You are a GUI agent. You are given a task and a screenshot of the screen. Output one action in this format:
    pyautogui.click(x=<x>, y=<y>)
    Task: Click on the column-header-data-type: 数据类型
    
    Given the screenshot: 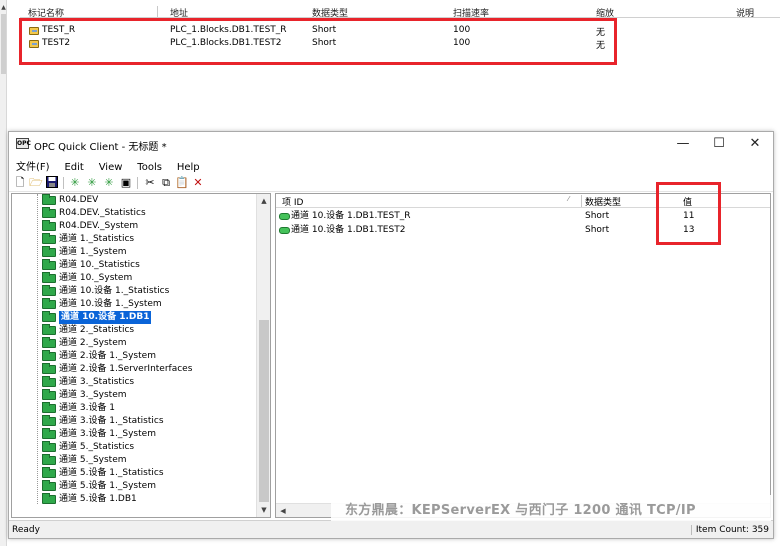 What is the action you would take?
    pyautogui.click(x=603, y=201)
    